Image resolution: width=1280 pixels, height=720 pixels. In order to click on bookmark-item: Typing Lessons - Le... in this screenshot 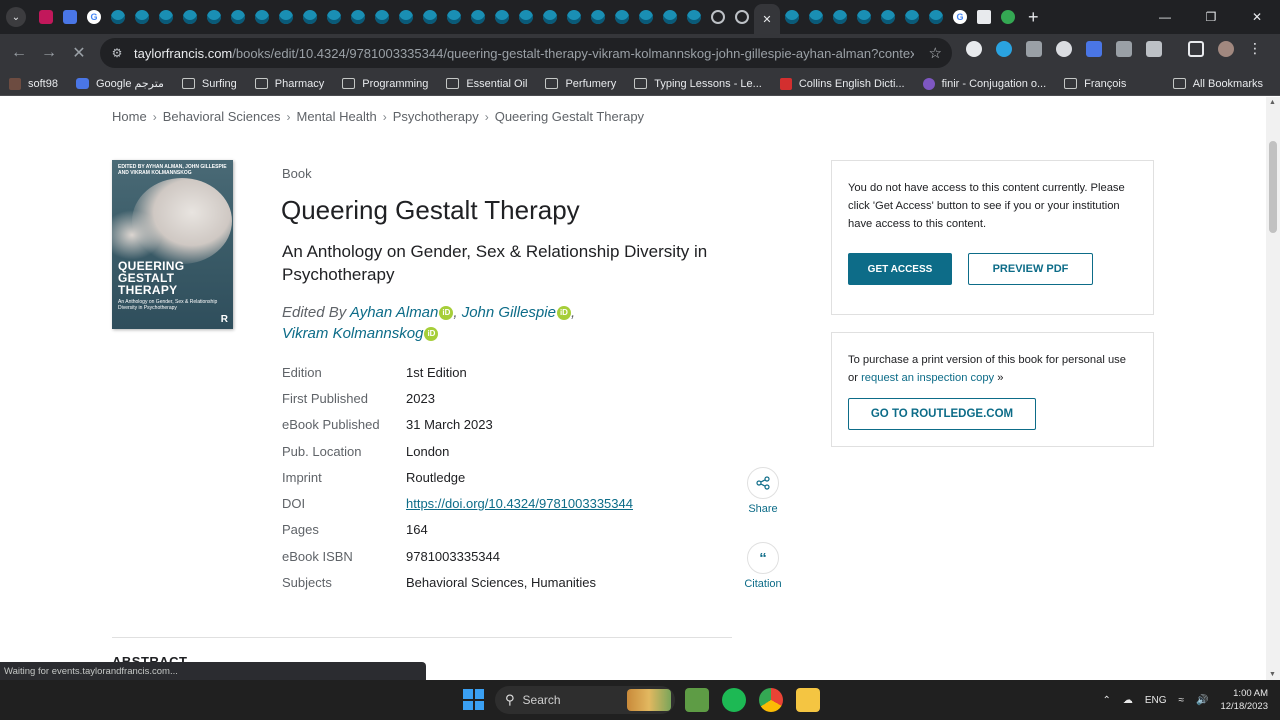, I will do `click(698, 84)`.